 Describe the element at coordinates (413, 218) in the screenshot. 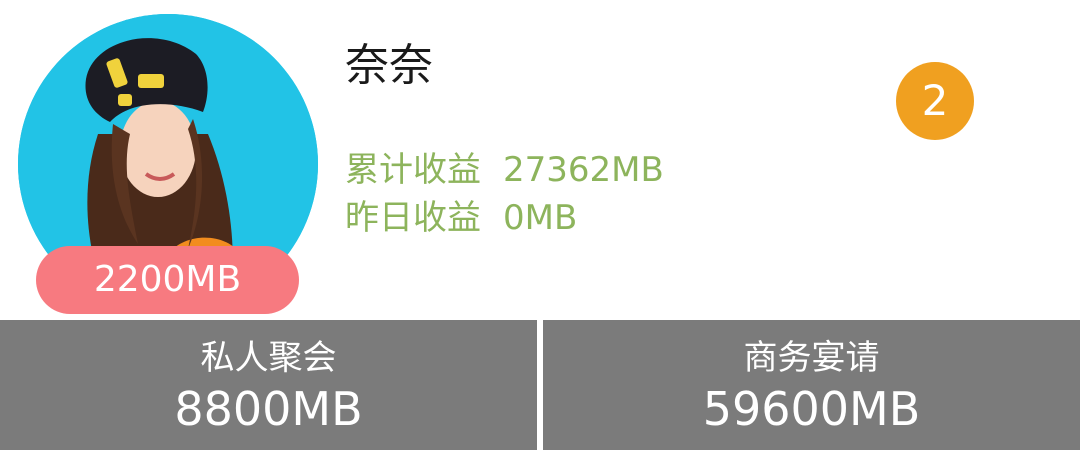

I see `stat-label: 昨日收益` at that location.